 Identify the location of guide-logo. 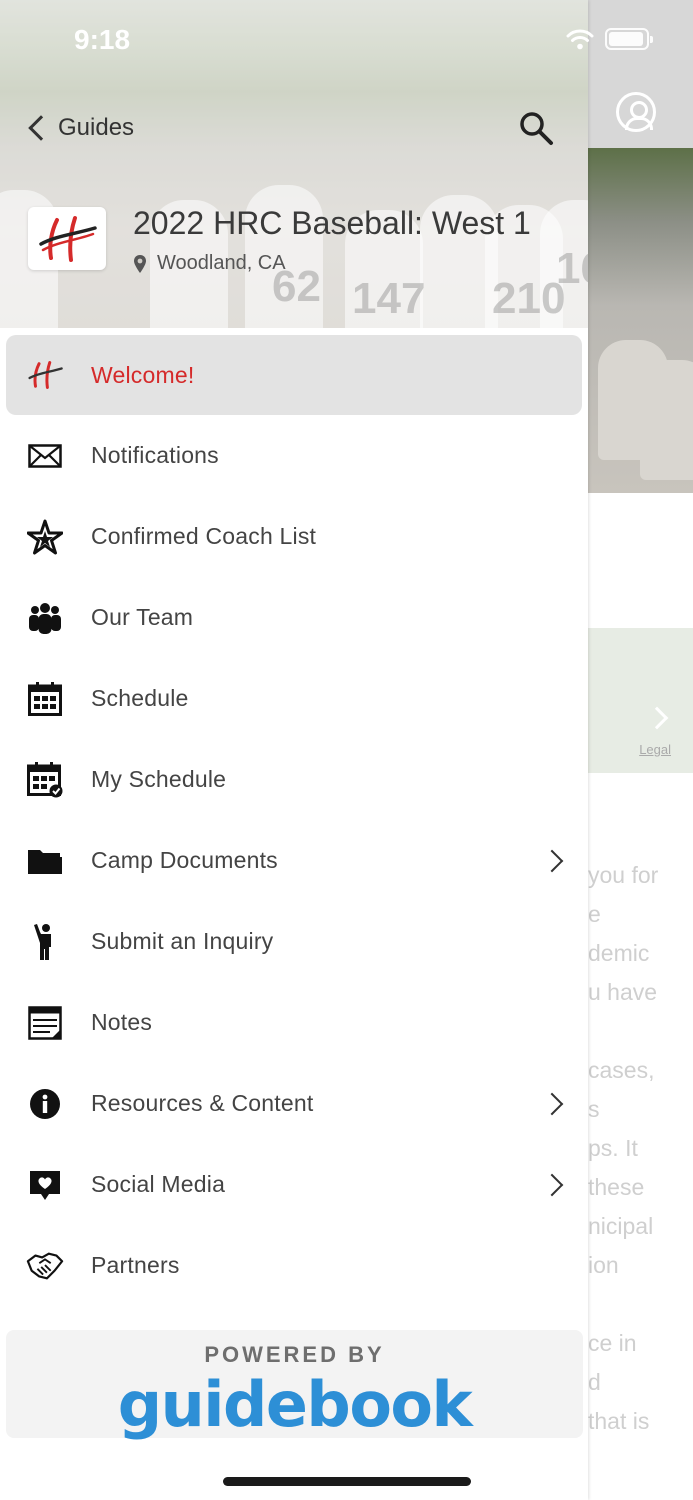
(67, 238).